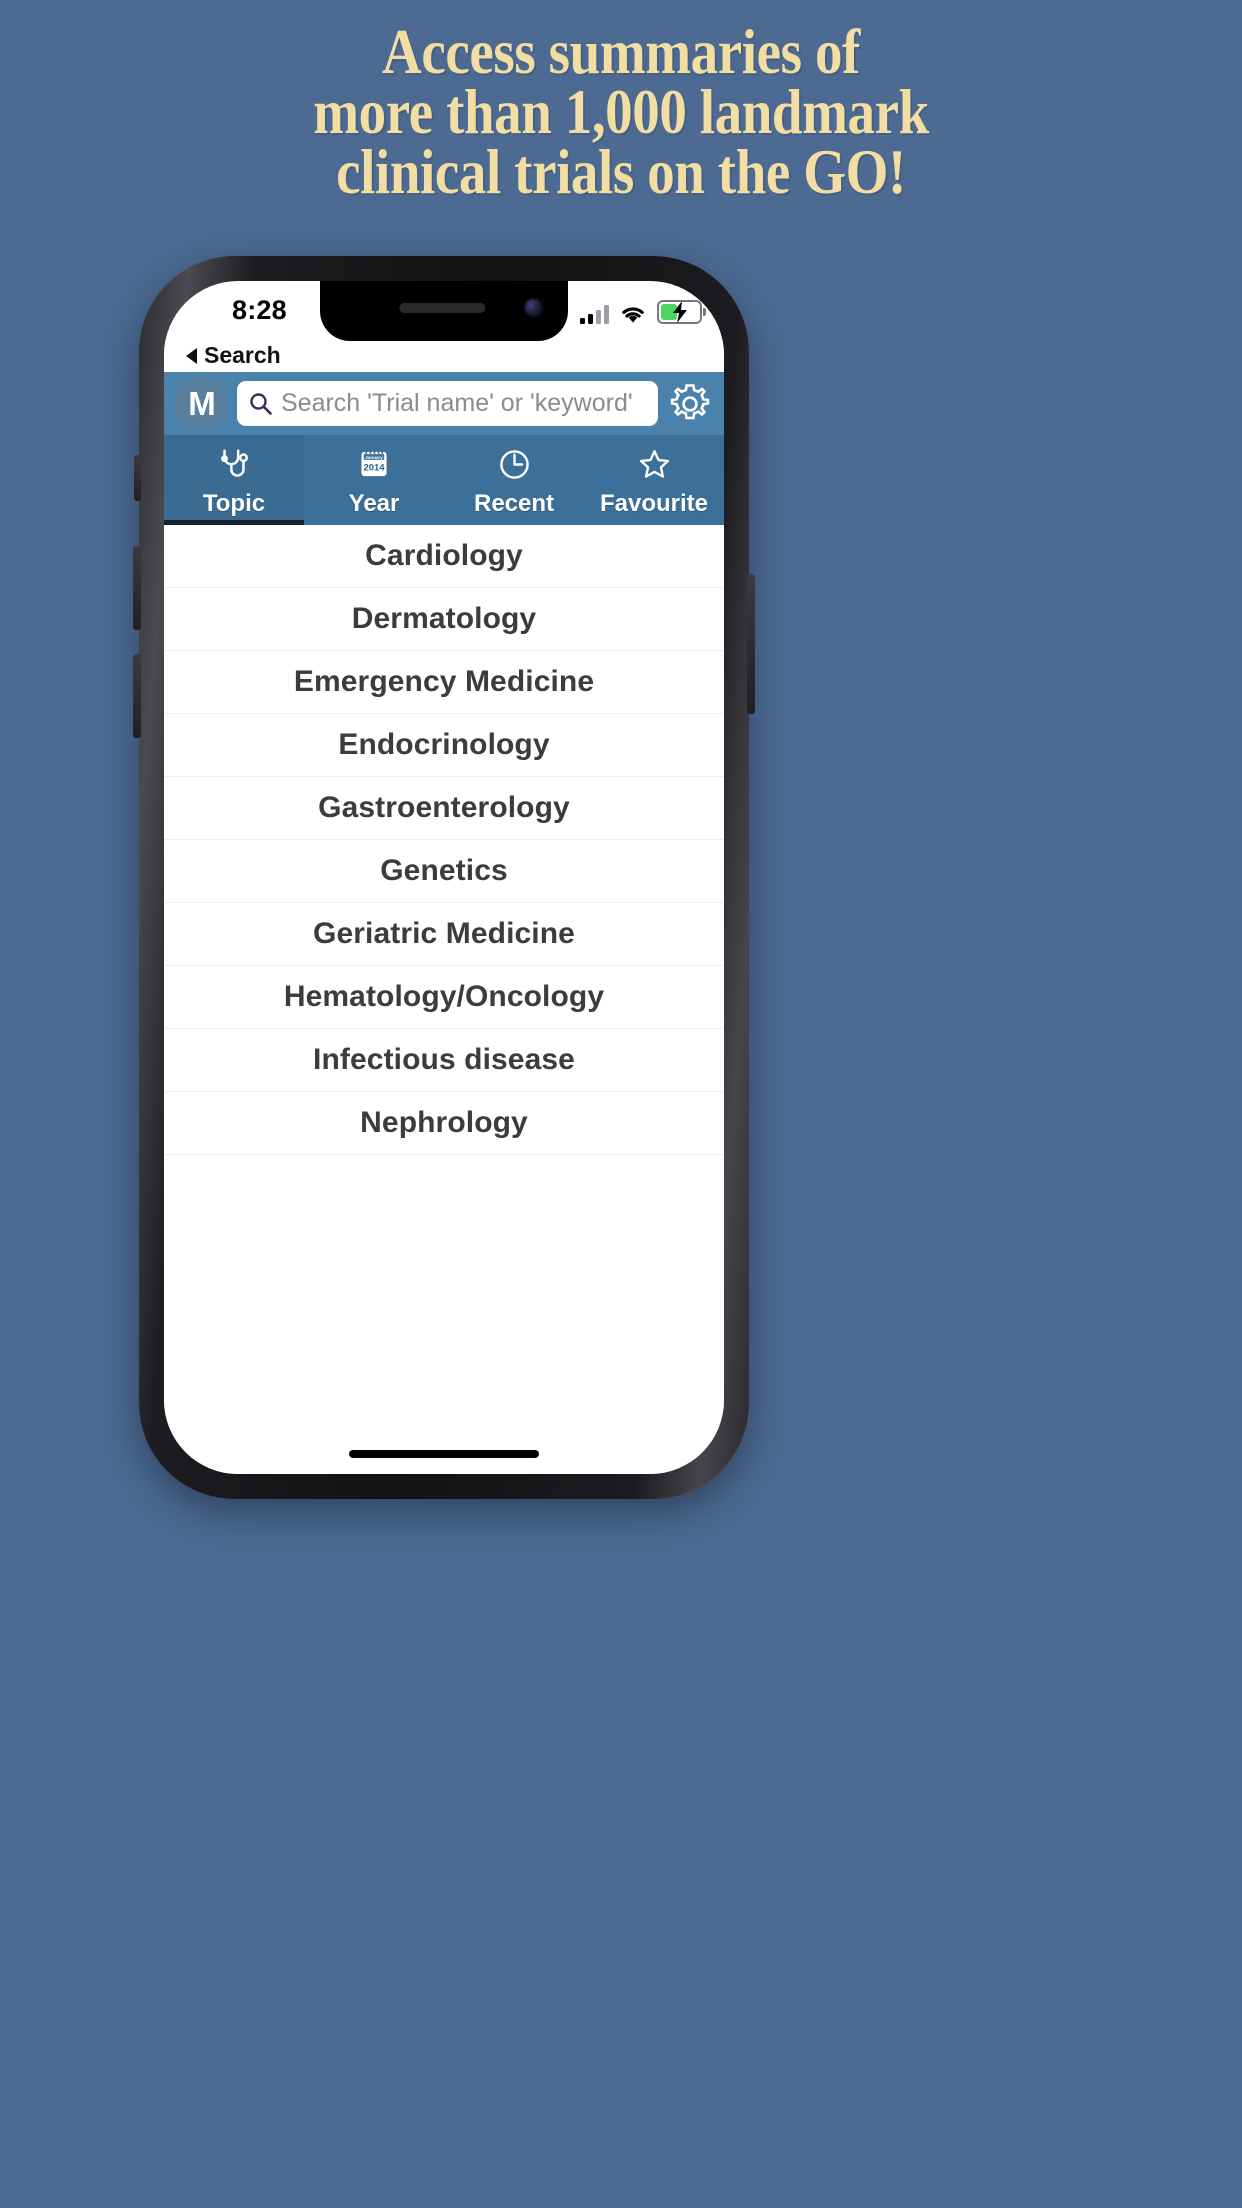 This screenshot has width=1242, height=2208. I want to click on topic-label: Hematology/Oncology, so click(444, 996).